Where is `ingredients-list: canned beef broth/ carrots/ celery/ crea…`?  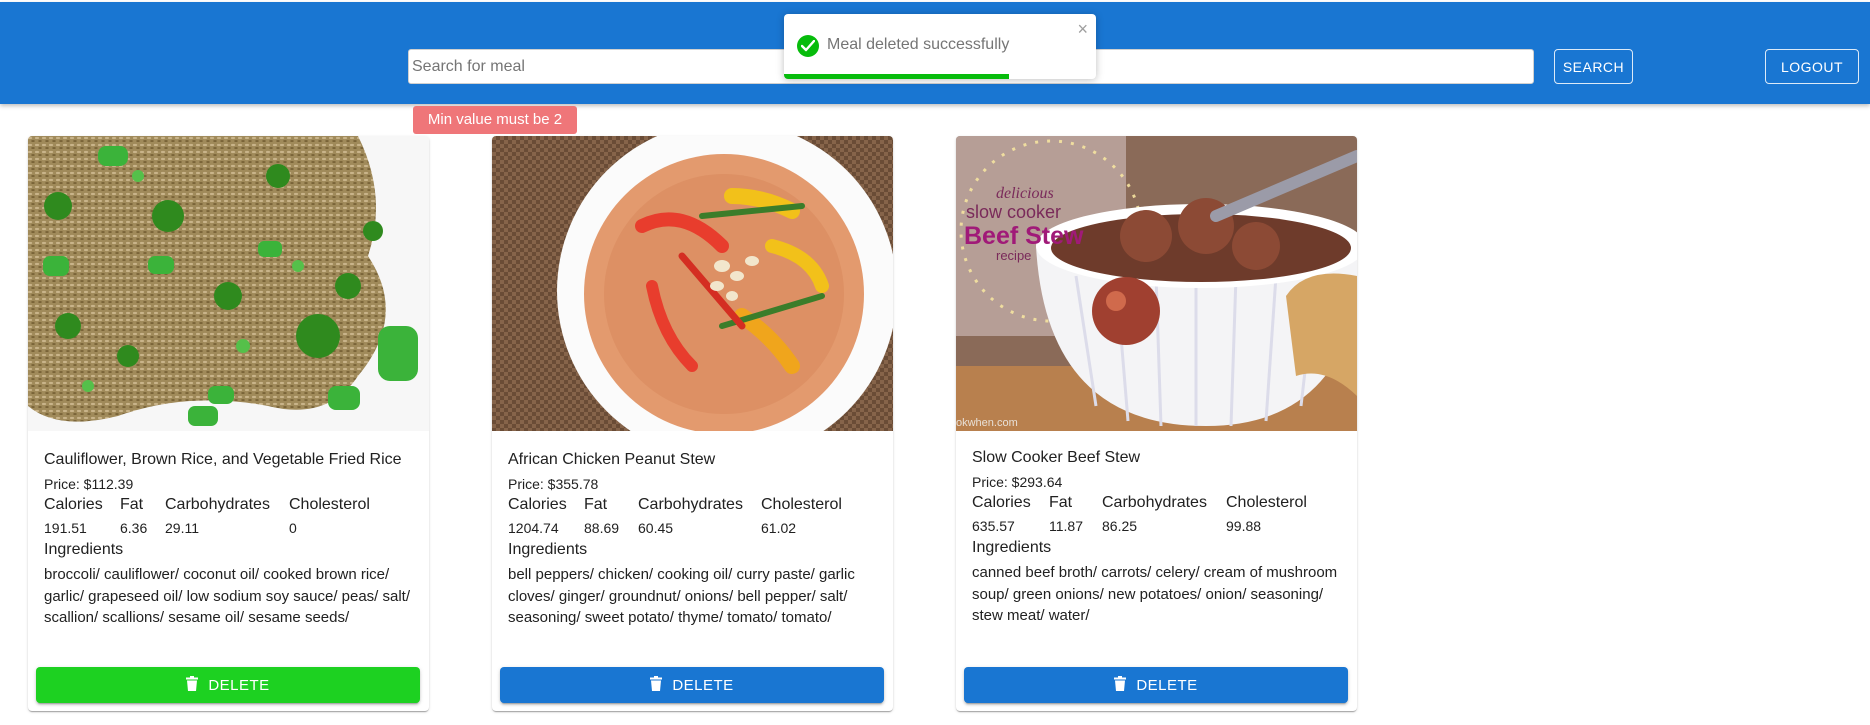 ingredients-list: canned beef broth/ carrots/ celery/ crea… is located at coordinates (1155, 594).